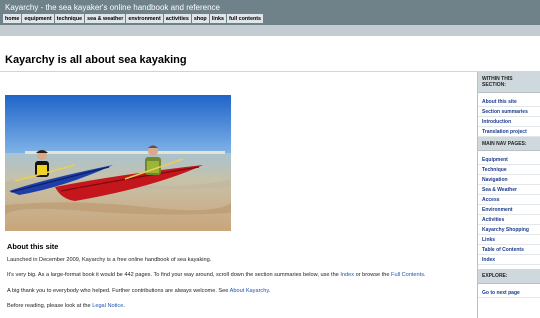 This screenshot has width=540, height=318. What do you see at coordinates (105, 18) in the screenshot?
I see `nav-sea-weather: sea & weather` at bounding box center [105, 18].